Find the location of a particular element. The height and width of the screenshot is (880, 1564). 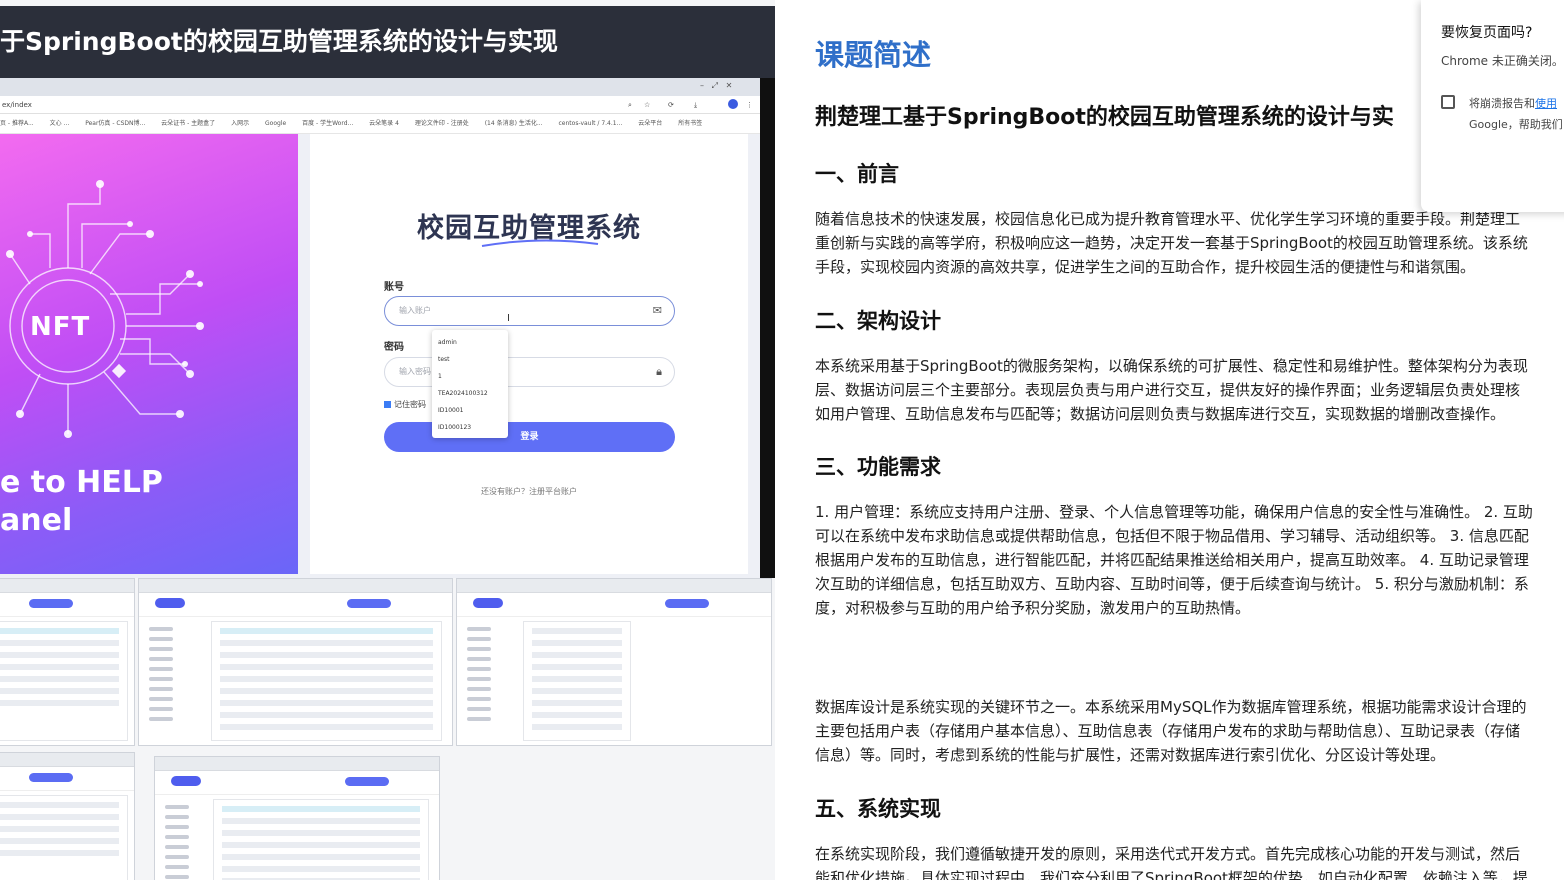

circuit-illustration is located at coordinates (105, 309).